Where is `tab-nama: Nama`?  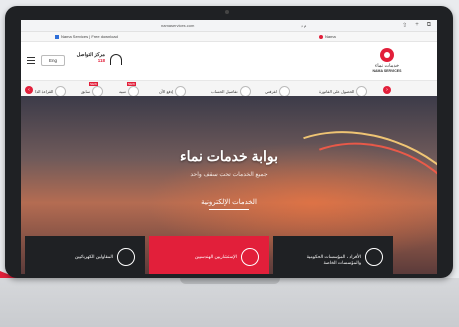 tab-nama: Nama is located at coordinates (327, 36).